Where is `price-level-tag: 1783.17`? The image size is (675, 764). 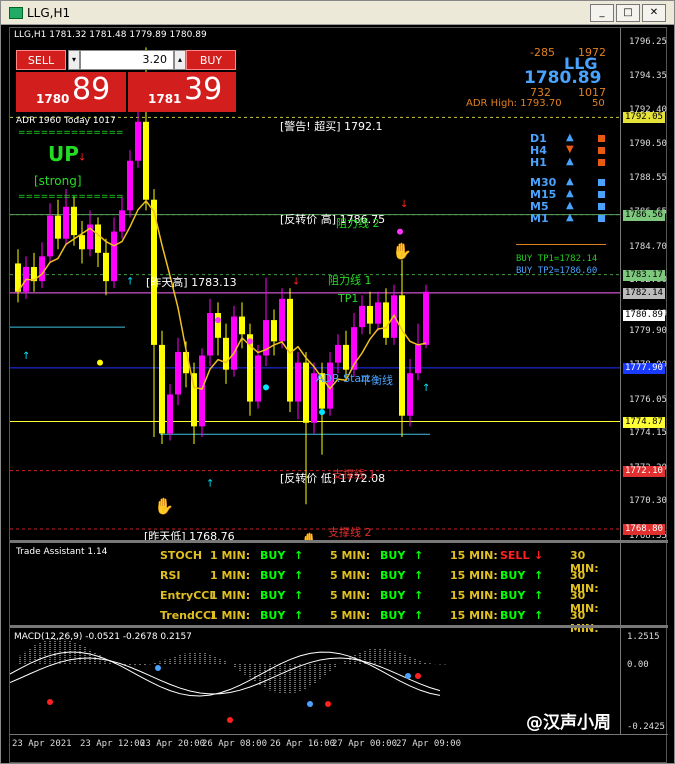 price-level-tag: 1783.17 is located at coordinates (644, 275).